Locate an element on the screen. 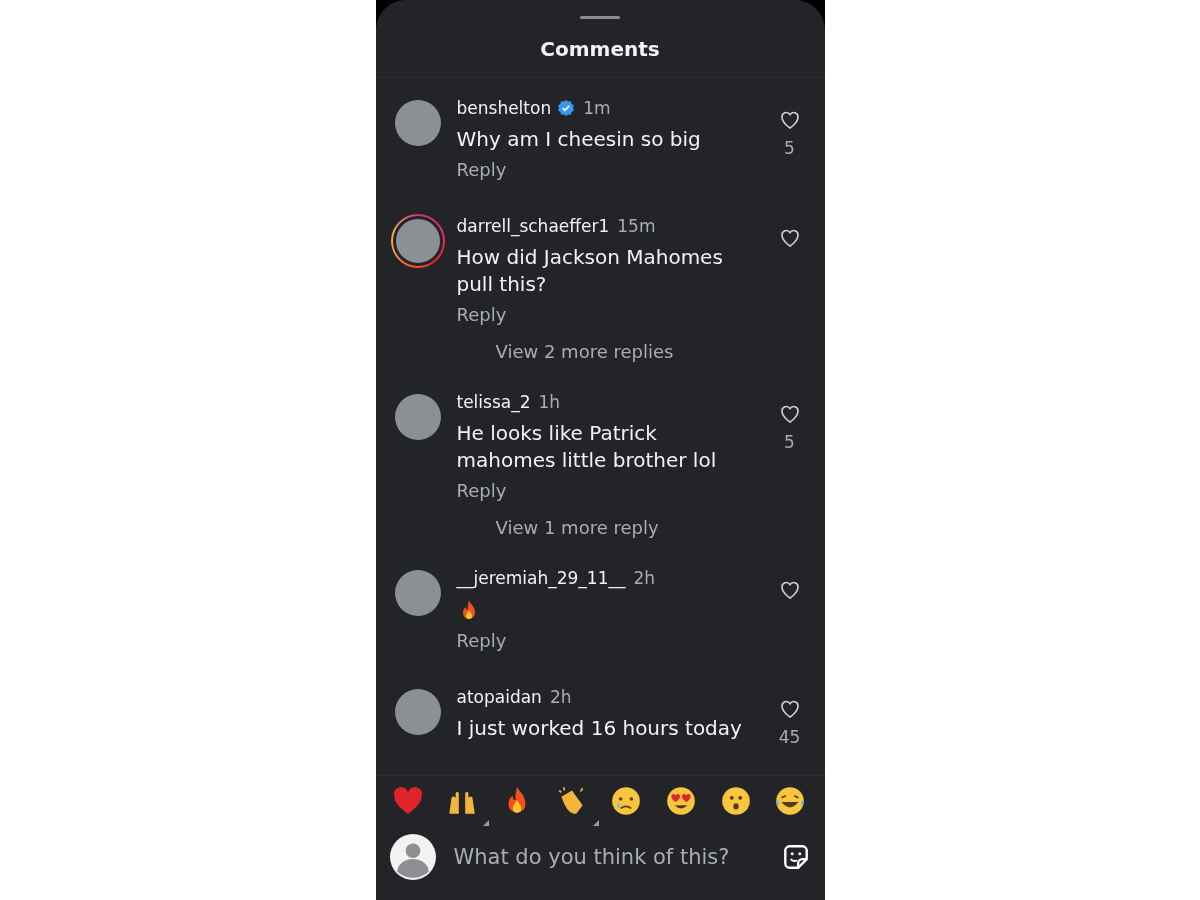 The width and height of the screenshot is (1200, 900). comment-time: 1h is located at coordinates (549, 402).